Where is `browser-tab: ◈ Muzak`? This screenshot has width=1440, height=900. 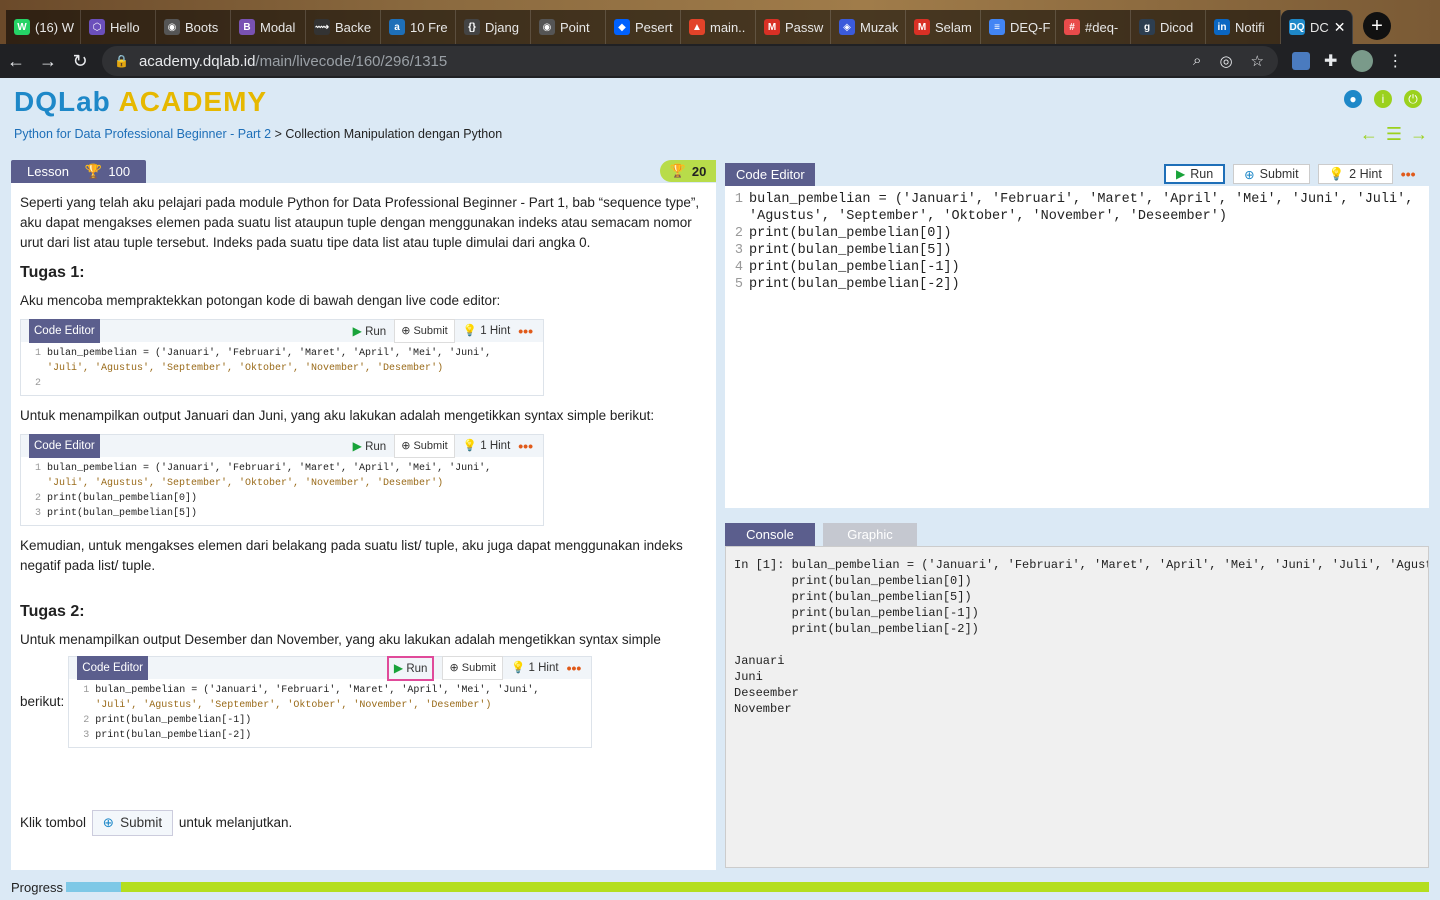
browser-tab: ◈ Muzak is located at coordinates (868, 27).